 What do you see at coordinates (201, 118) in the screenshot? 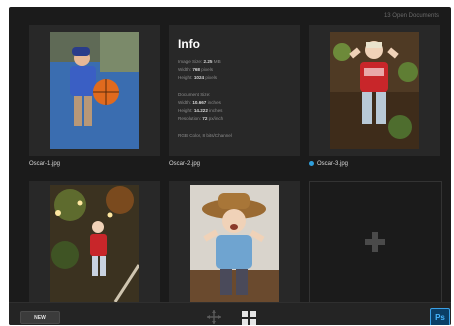
I see `info-resolution: Resolution: 72 px/inch` at bounding box center [201, 118].